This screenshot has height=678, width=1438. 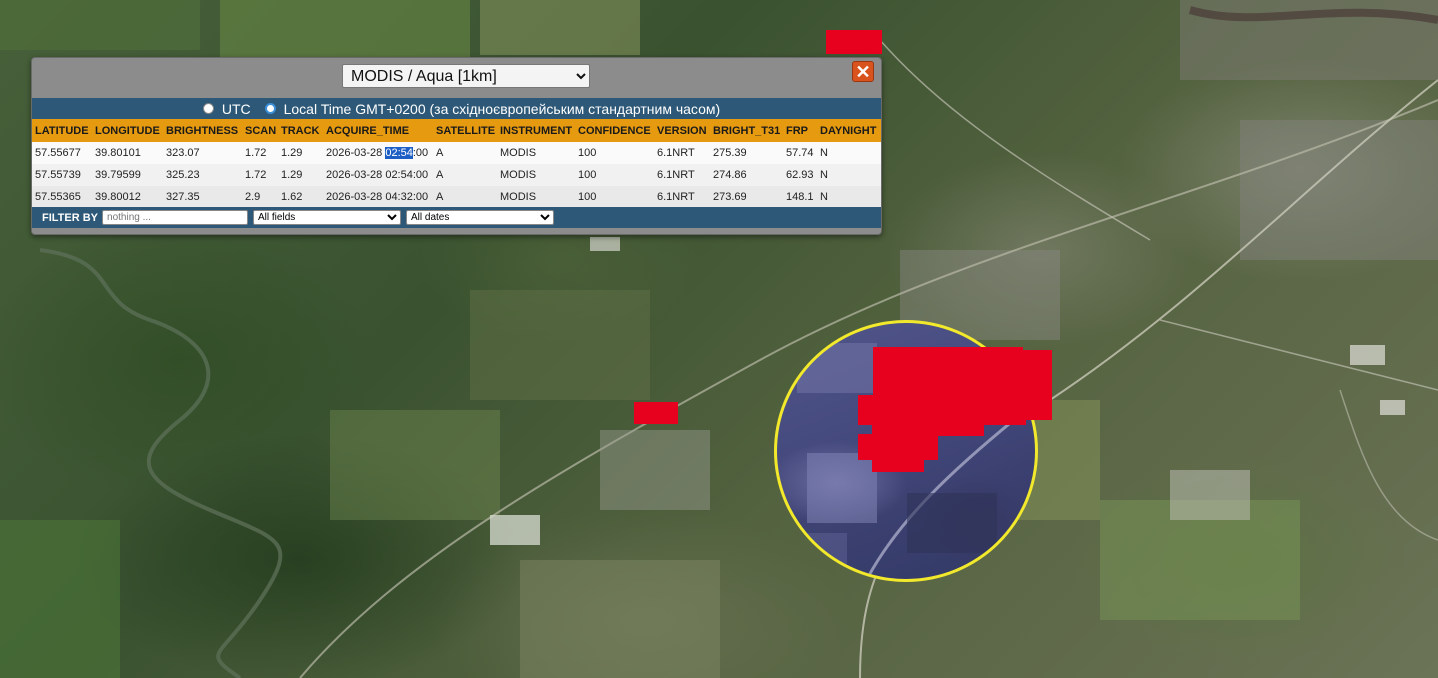 I want to click on latitude-cell: 57.55365, so click(x=62, y=197).